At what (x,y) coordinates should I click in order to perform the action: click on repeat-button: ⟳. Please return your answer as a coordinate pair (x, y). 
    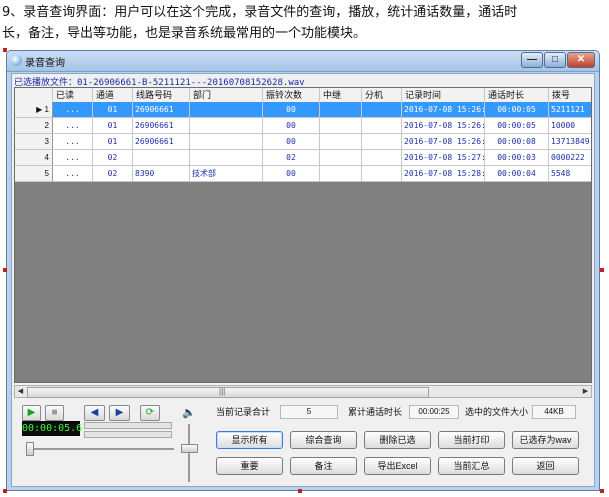
    Looking at the image, I should click on (150, 413).